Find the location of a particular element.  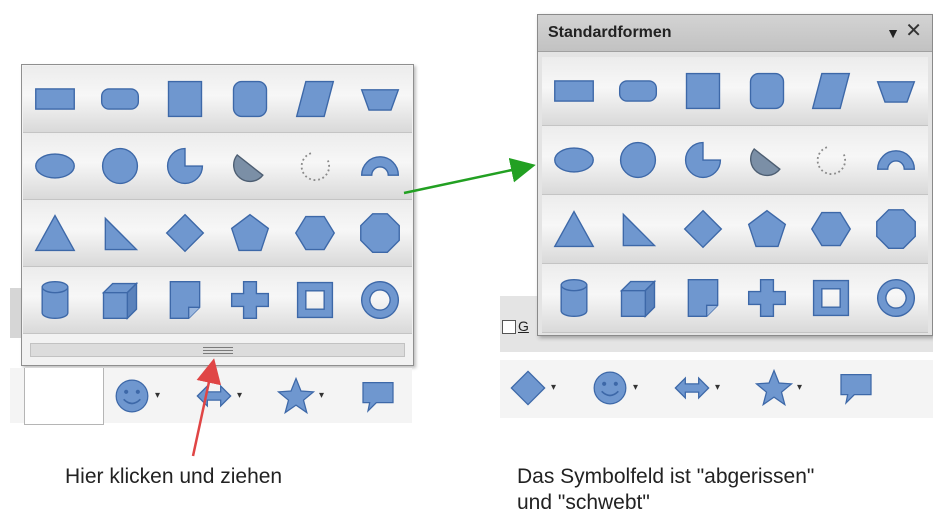

ring-icon is located at coordinates (896, 298).